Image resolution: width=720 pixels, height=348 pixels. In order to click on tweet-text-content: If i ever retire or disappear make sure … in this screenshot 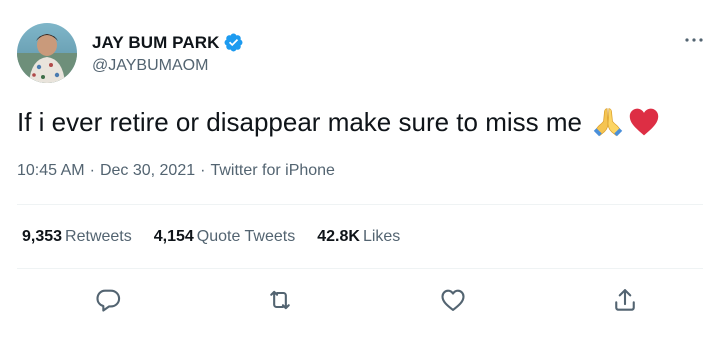, I will do `click(299, 122)`.